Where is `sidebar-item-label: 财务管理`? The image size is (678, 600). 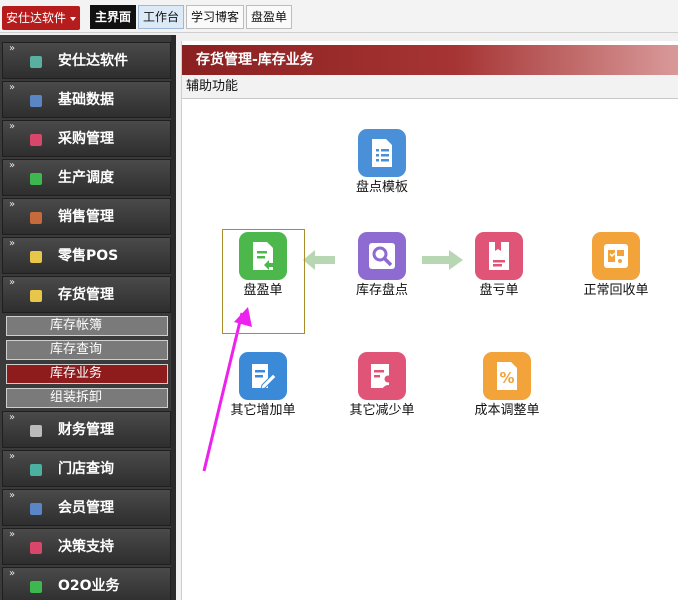 sidebar-item-label: 财务管理 is located at coordinates (86, 430).